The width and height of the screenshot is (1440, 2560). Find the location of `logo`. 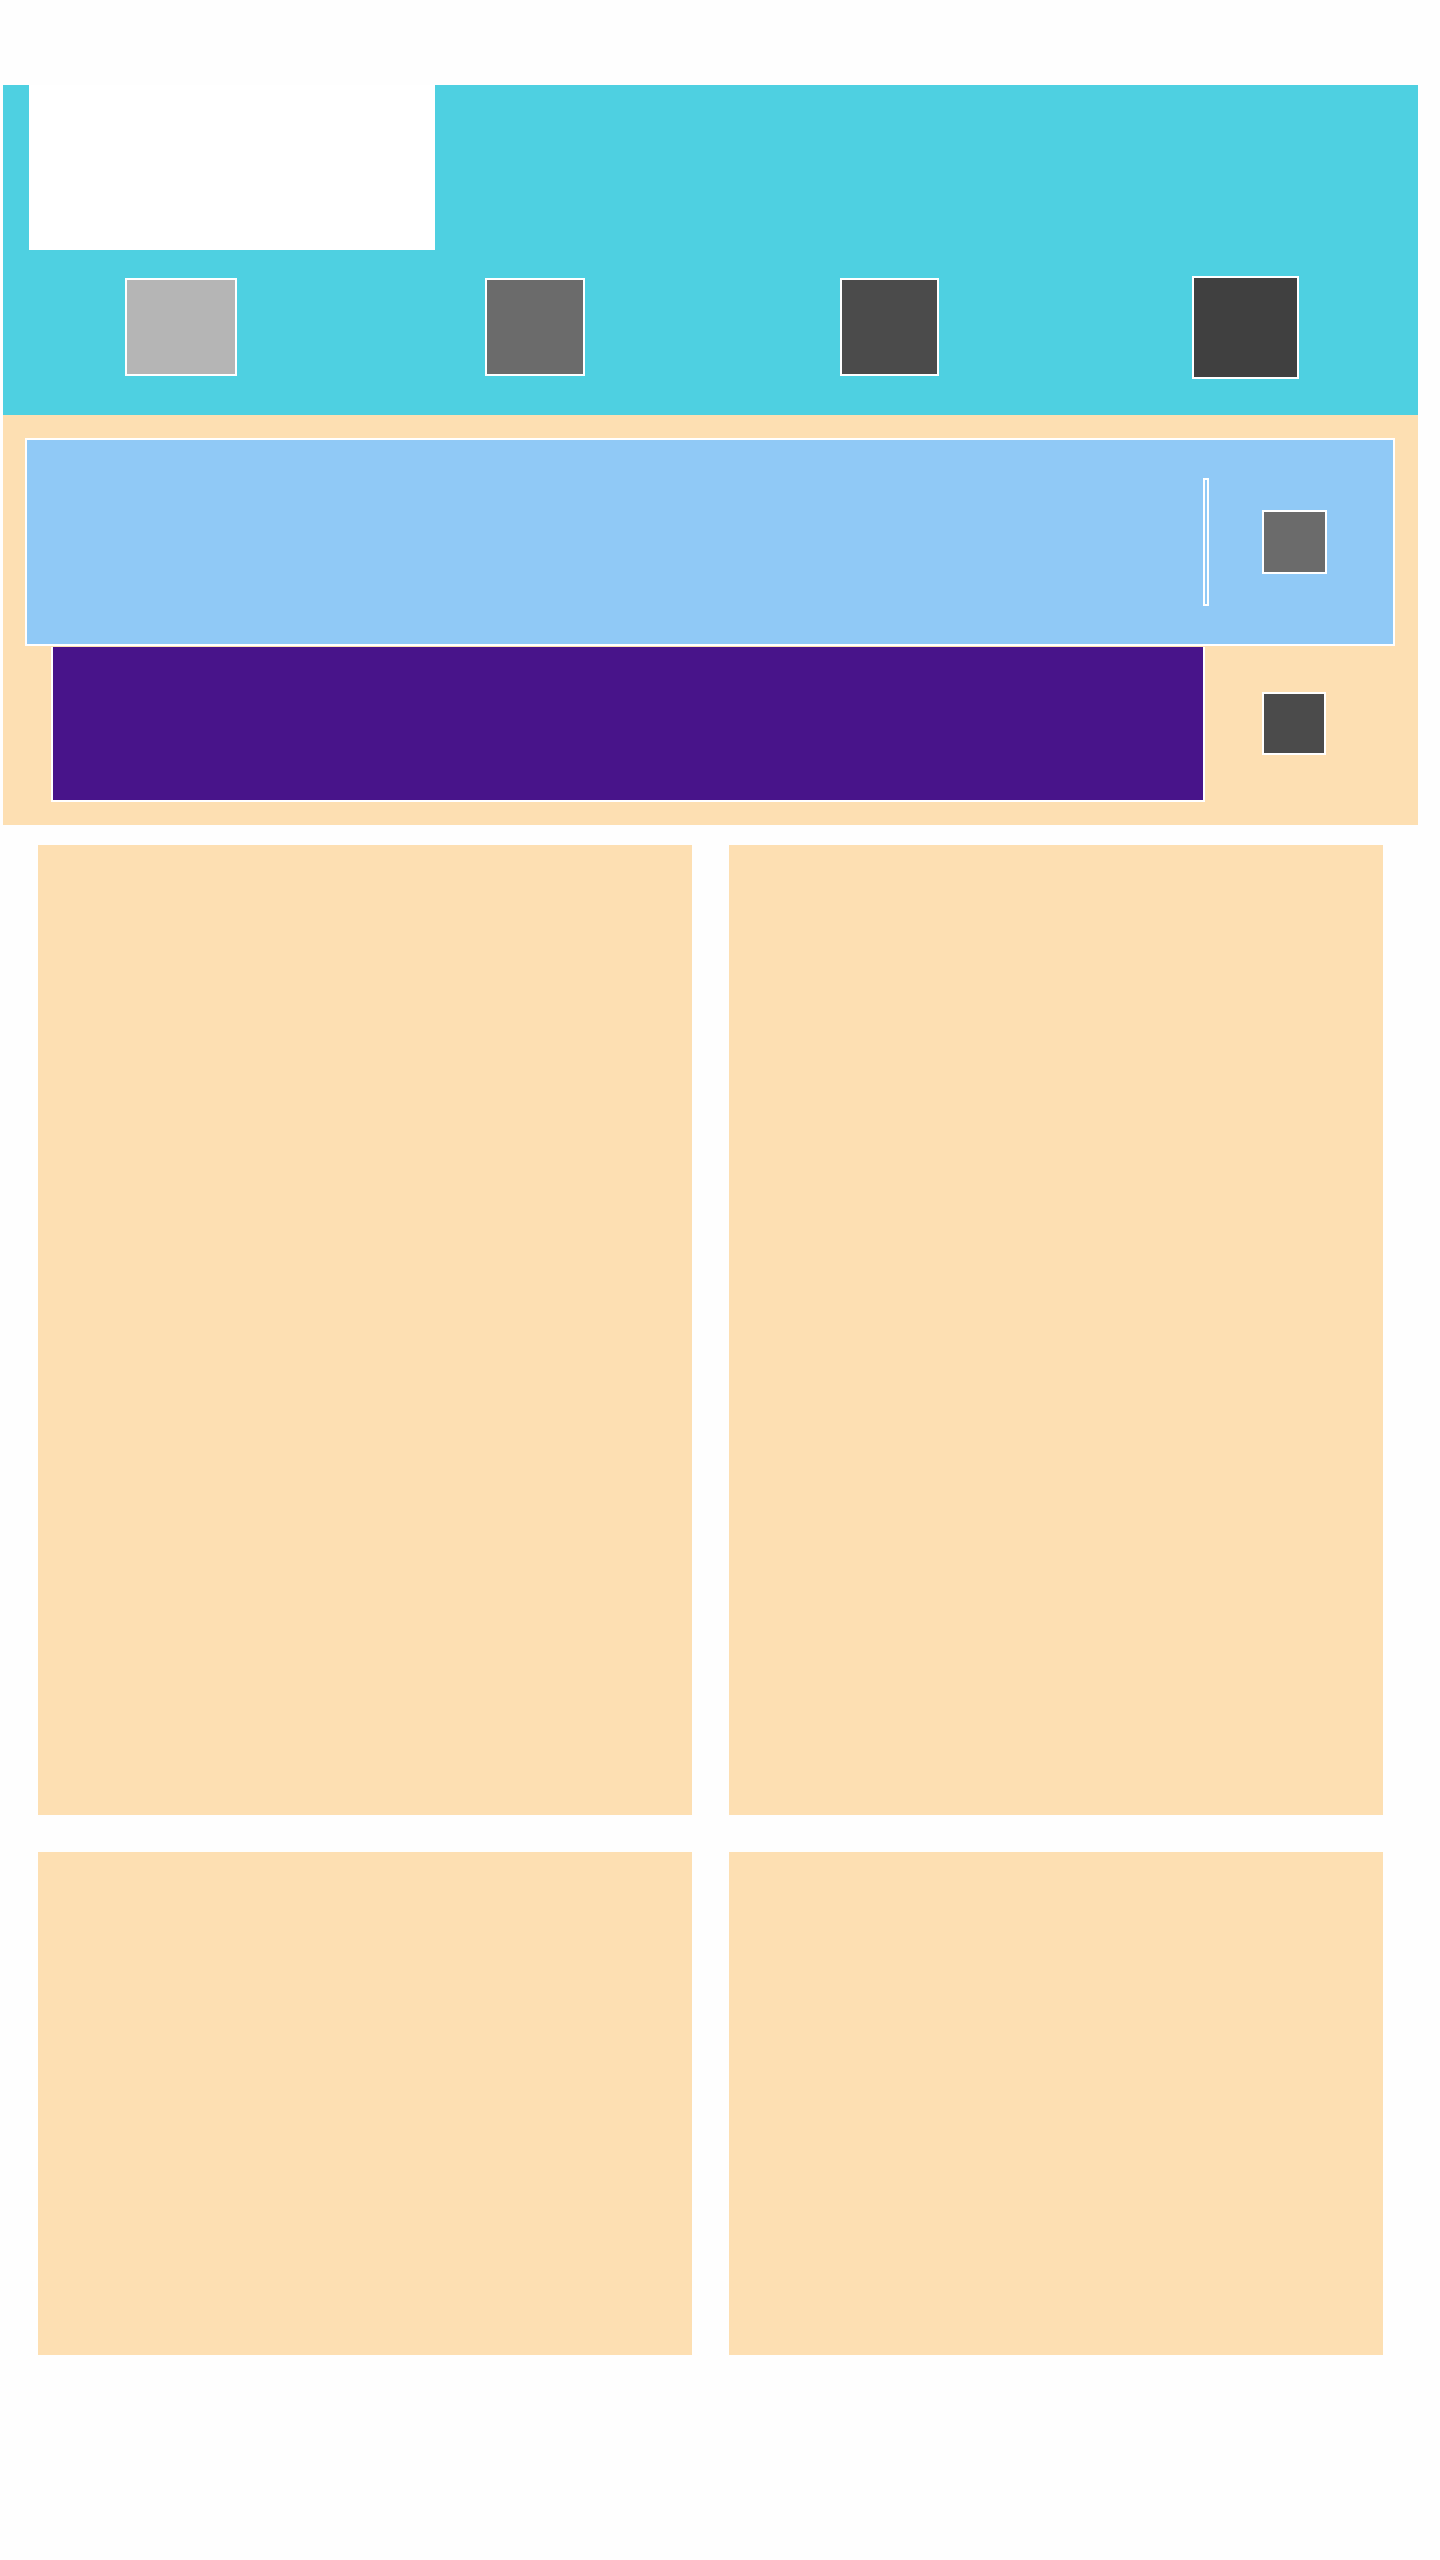

logo is located at coordinates (232, 167).